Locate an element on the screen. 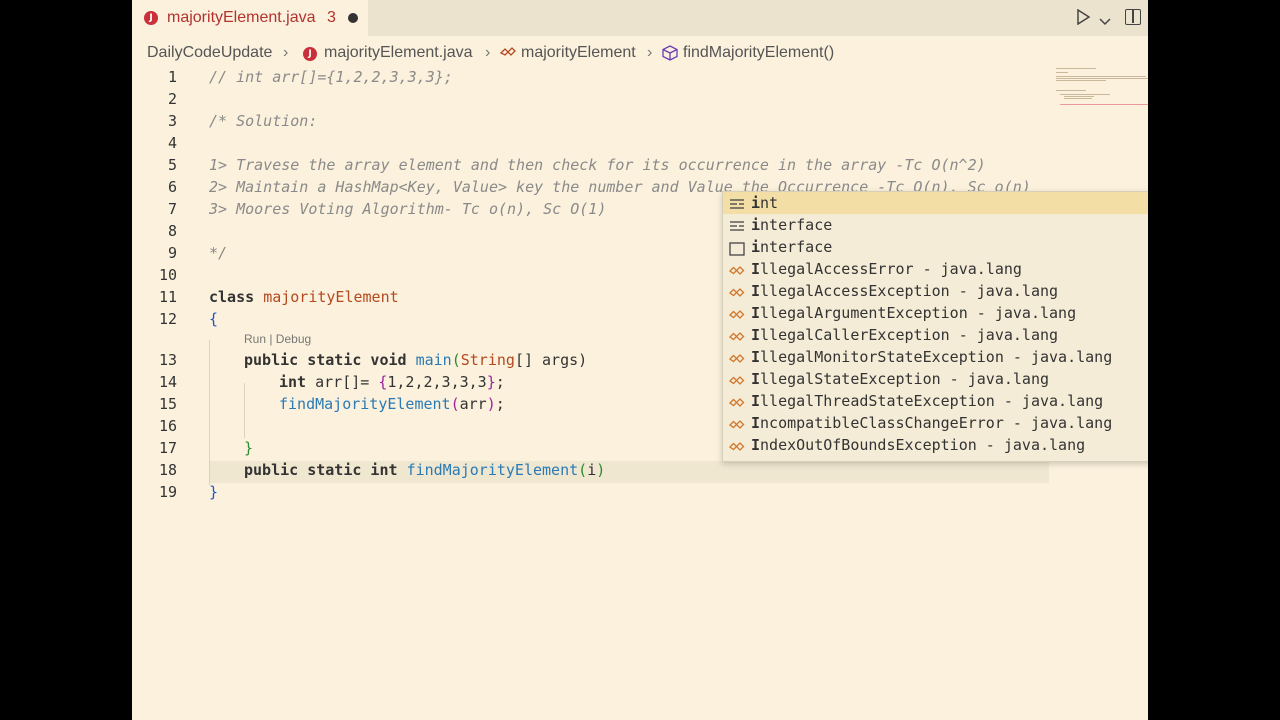 This screenshot has height=720, width=1280. tab-majority-element: J majorityElement.java 3 is located at coordinates (250, 18).